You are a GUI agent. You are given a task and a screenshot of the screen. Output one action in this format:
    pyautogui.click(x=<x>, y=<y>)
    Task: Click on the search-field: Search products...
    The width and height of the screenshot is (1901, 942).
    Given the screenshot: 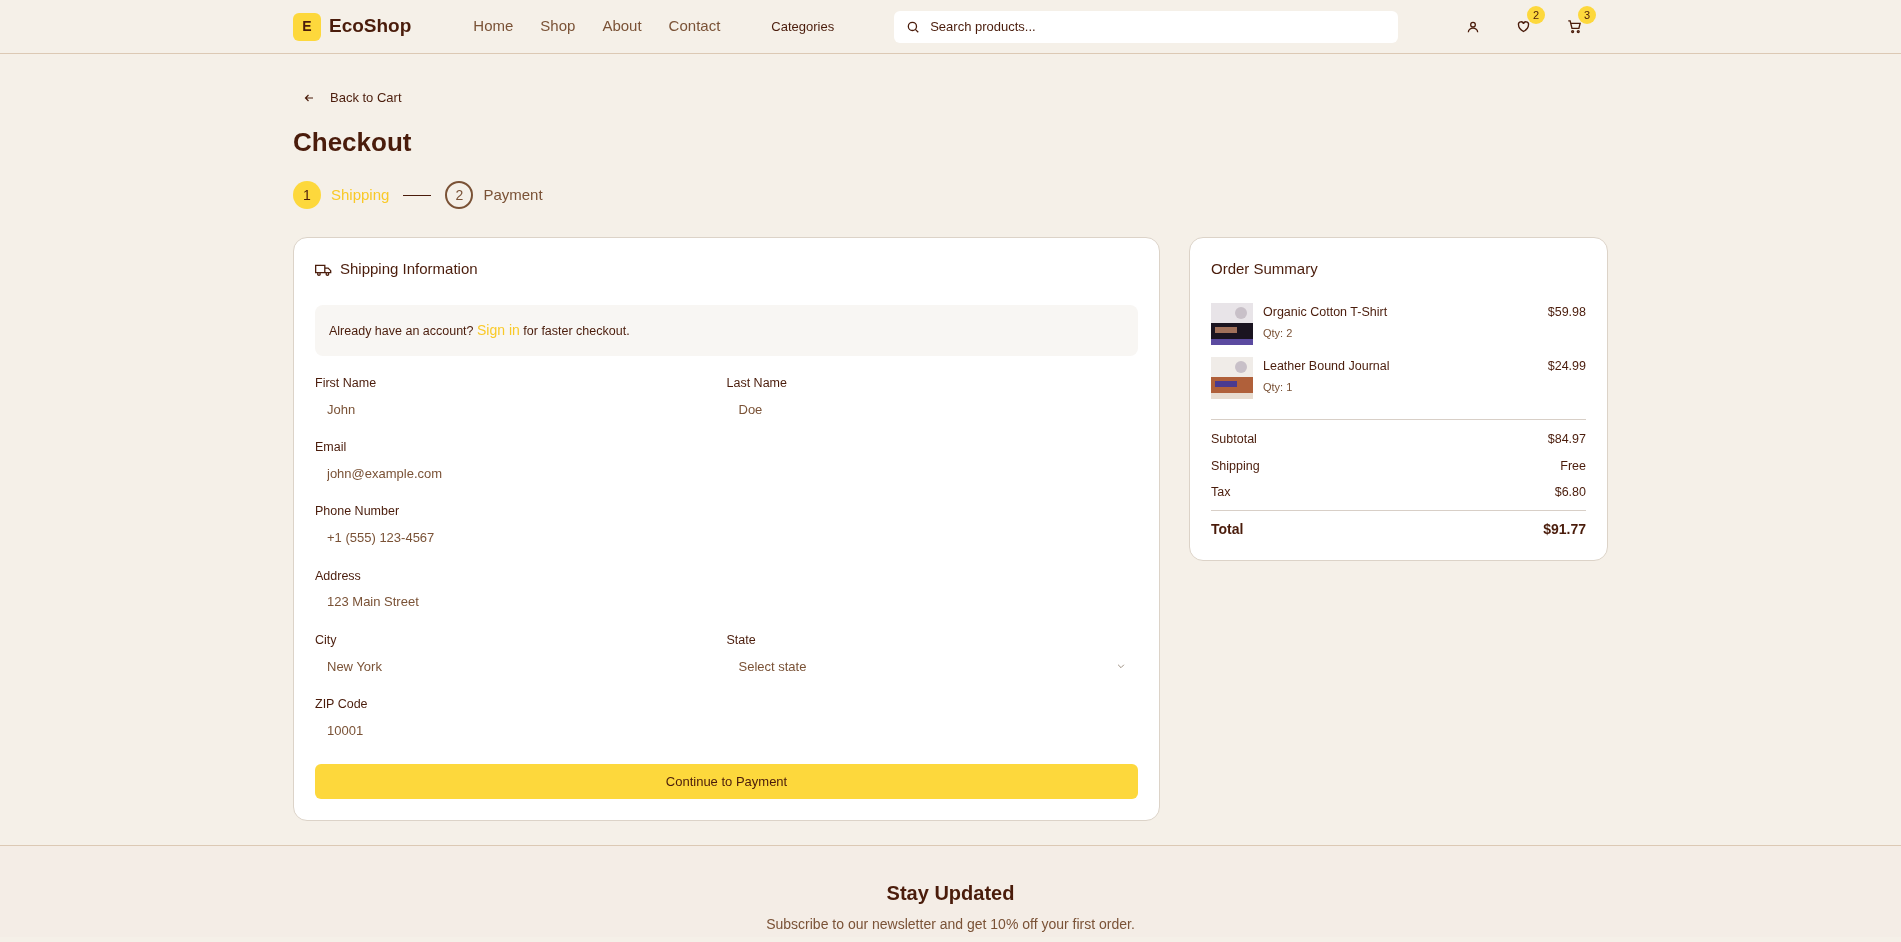 What is the action you would take?
    pyautogui.click(x=1146, y=26)
    